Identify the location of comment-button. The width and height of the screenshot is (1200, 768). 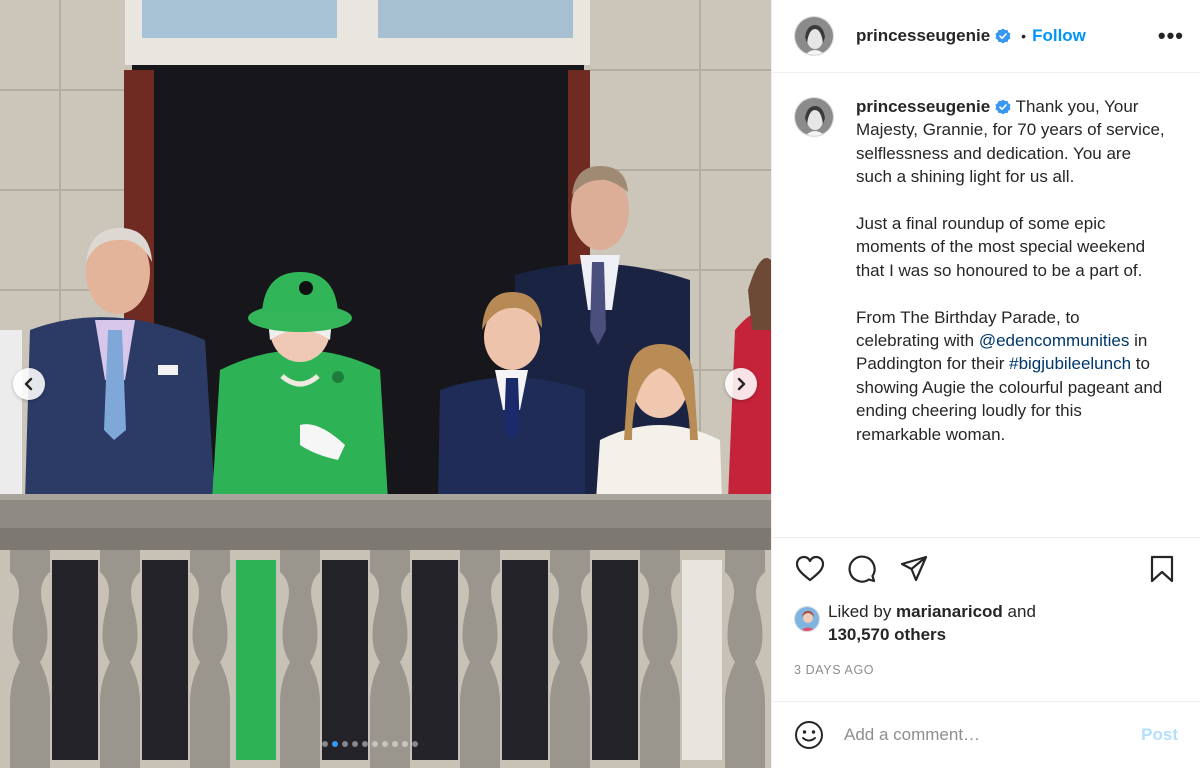
(862, 569).